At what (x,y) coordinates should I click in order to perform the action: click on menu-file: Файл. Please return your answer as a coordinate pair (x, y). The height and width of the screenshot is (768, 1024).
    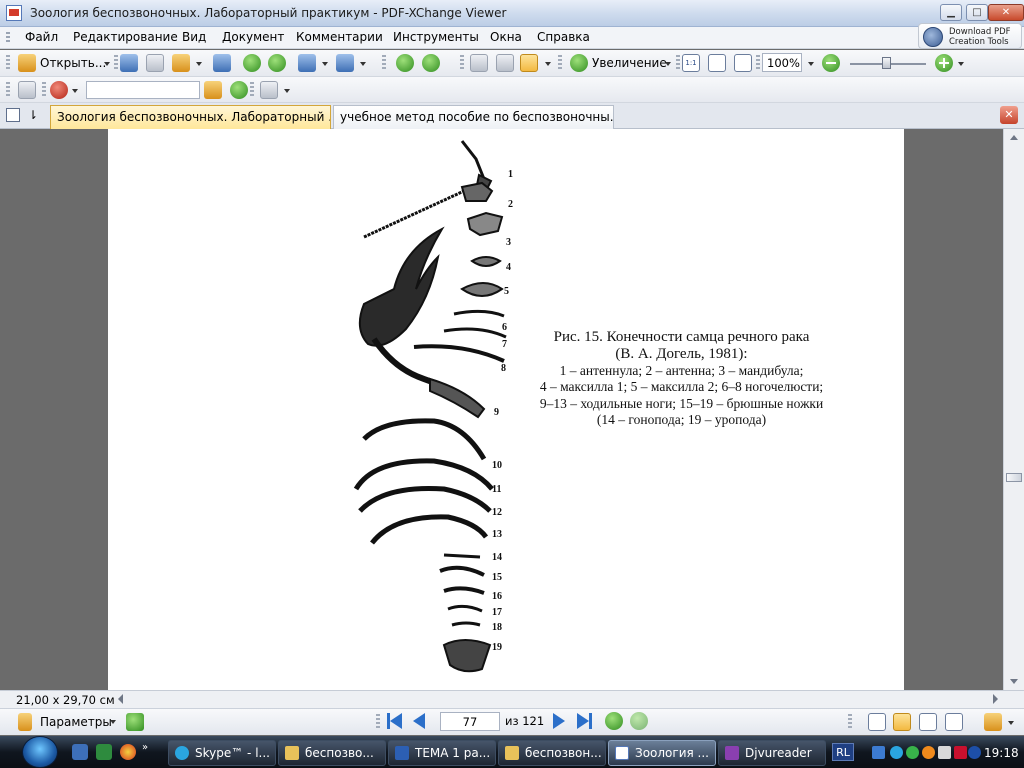
    Looking at the image, I should click on (41, 37).